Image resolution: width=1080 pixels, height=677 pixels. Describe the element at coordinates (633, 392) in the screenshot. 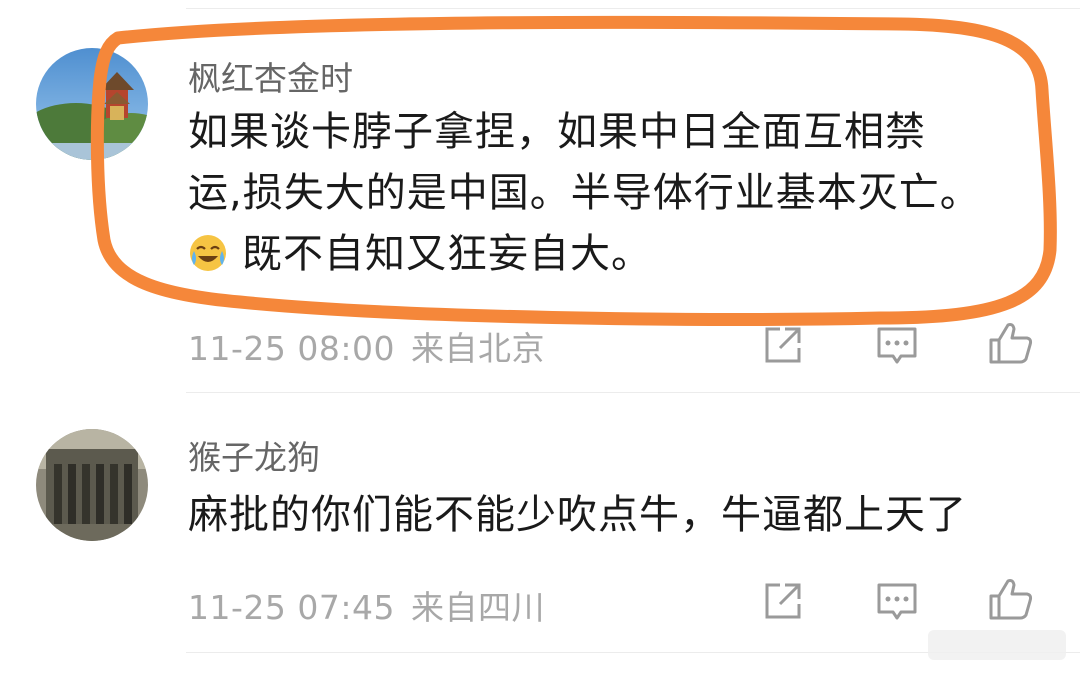

I see `row-divider` at that location.